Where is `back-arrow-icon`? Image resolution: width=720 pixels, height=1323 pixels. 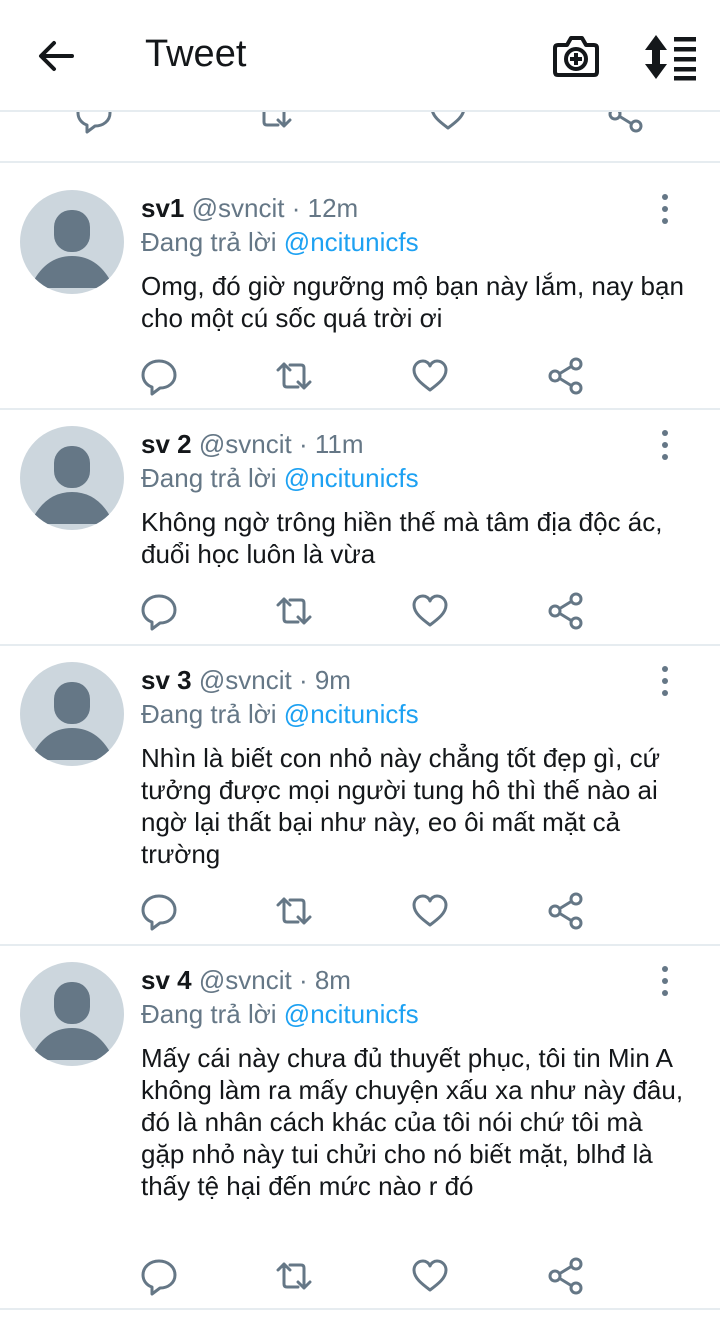 back-arrow-icon is located at coordinates (56, 56).